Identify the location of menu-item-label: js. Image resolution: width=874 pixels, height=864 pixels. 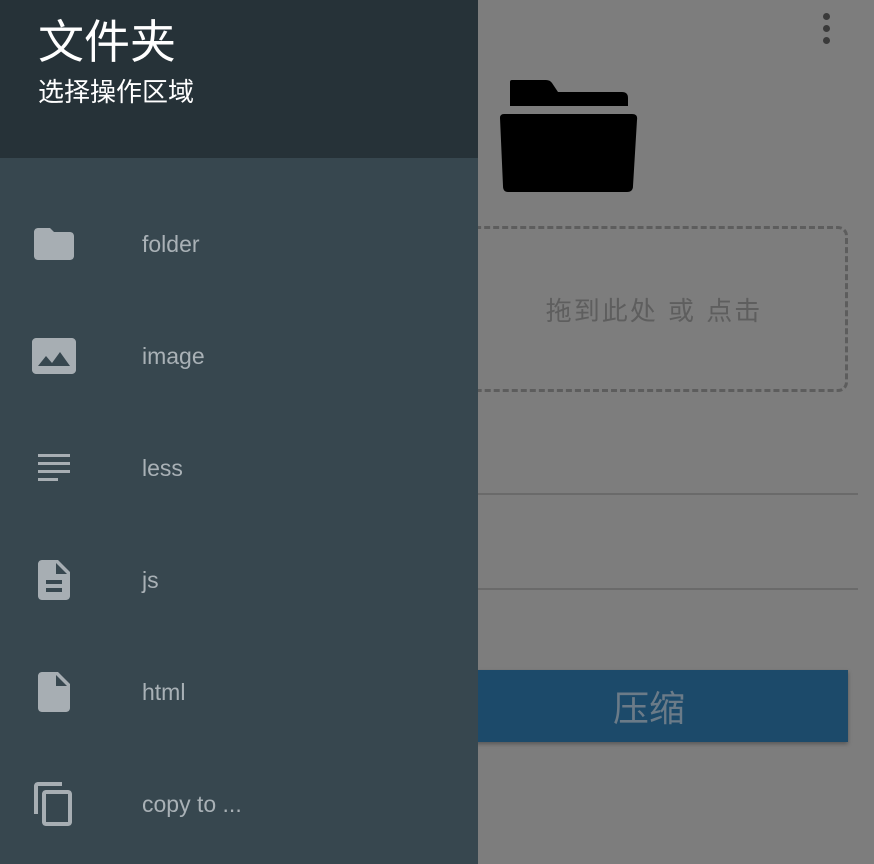
(150, 579).